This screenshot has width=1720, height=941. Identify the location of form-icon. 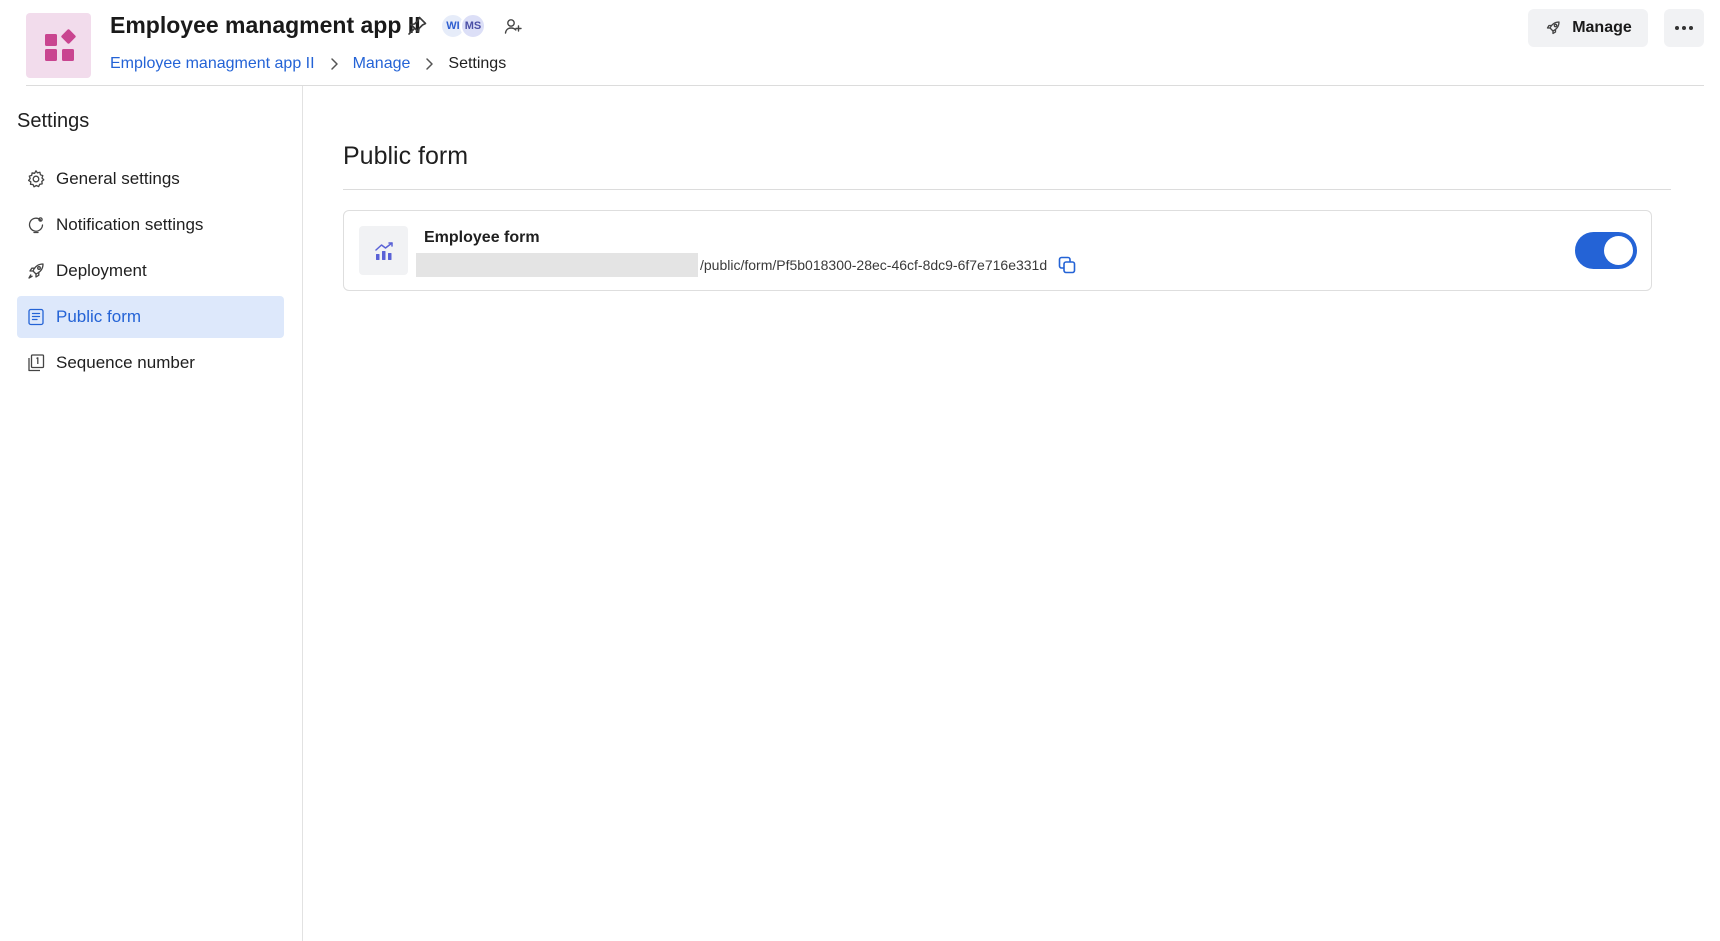
(36, 317).